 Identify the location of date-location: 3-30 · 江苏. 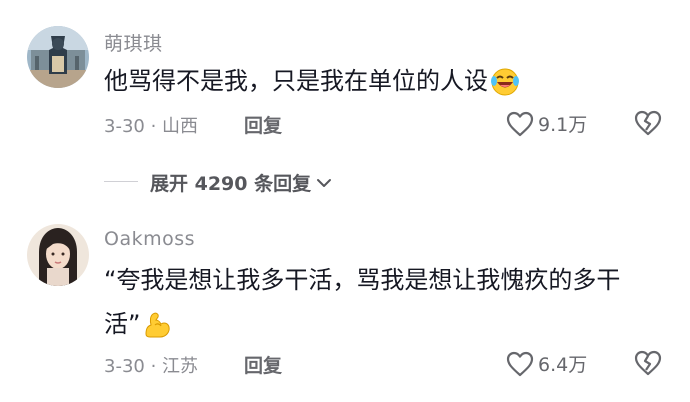
(151, 366).